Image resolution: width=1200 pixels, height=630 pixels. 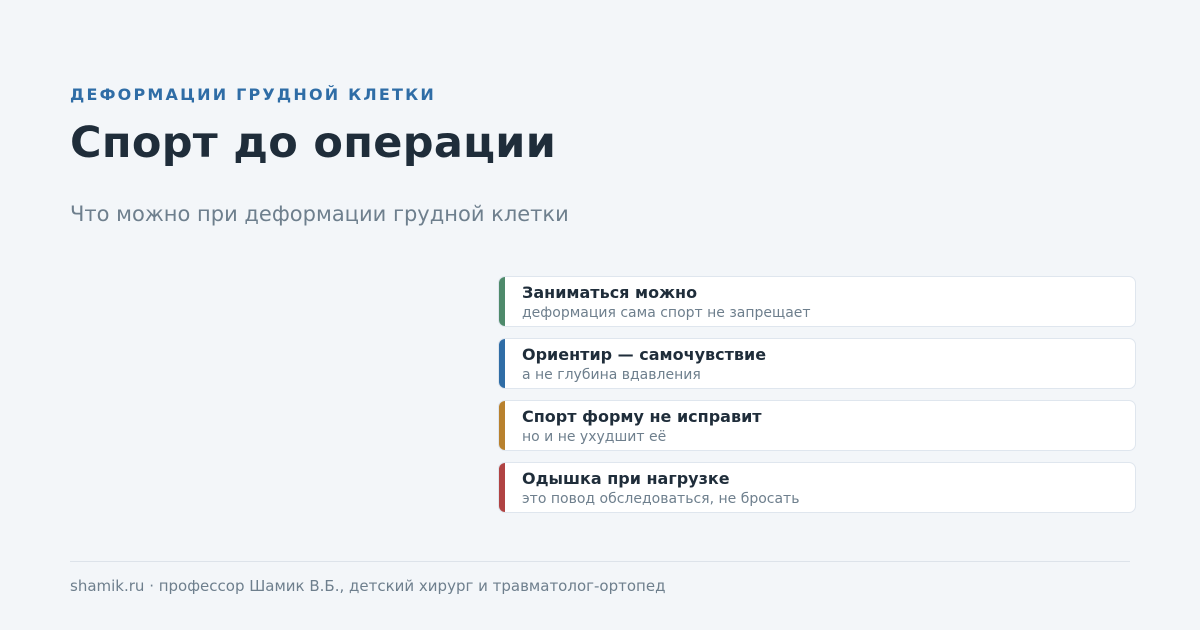 What do you see at coordinates (600, 561) in the screenshot?
I see `footer-divider` at bounding box center [600, 561].